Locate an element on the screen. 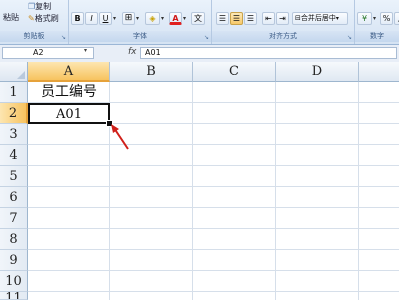 This screenshot has height=300, width=399. row-header-7: 7 is located at coordinates (14, 218).